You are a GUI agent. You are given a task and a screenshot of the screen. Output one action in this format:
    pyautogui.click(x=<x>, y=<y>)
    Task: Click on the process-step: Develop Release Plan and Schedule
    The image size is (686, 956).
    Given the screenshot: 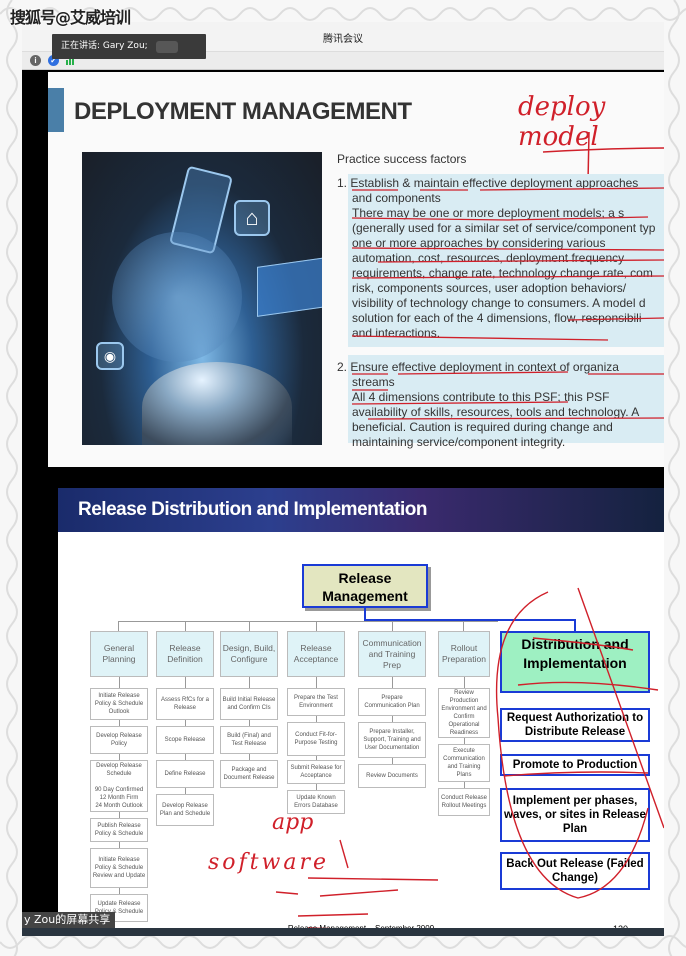 What is the action you would take?
    pyautogui.click(x=185, y=810)
    